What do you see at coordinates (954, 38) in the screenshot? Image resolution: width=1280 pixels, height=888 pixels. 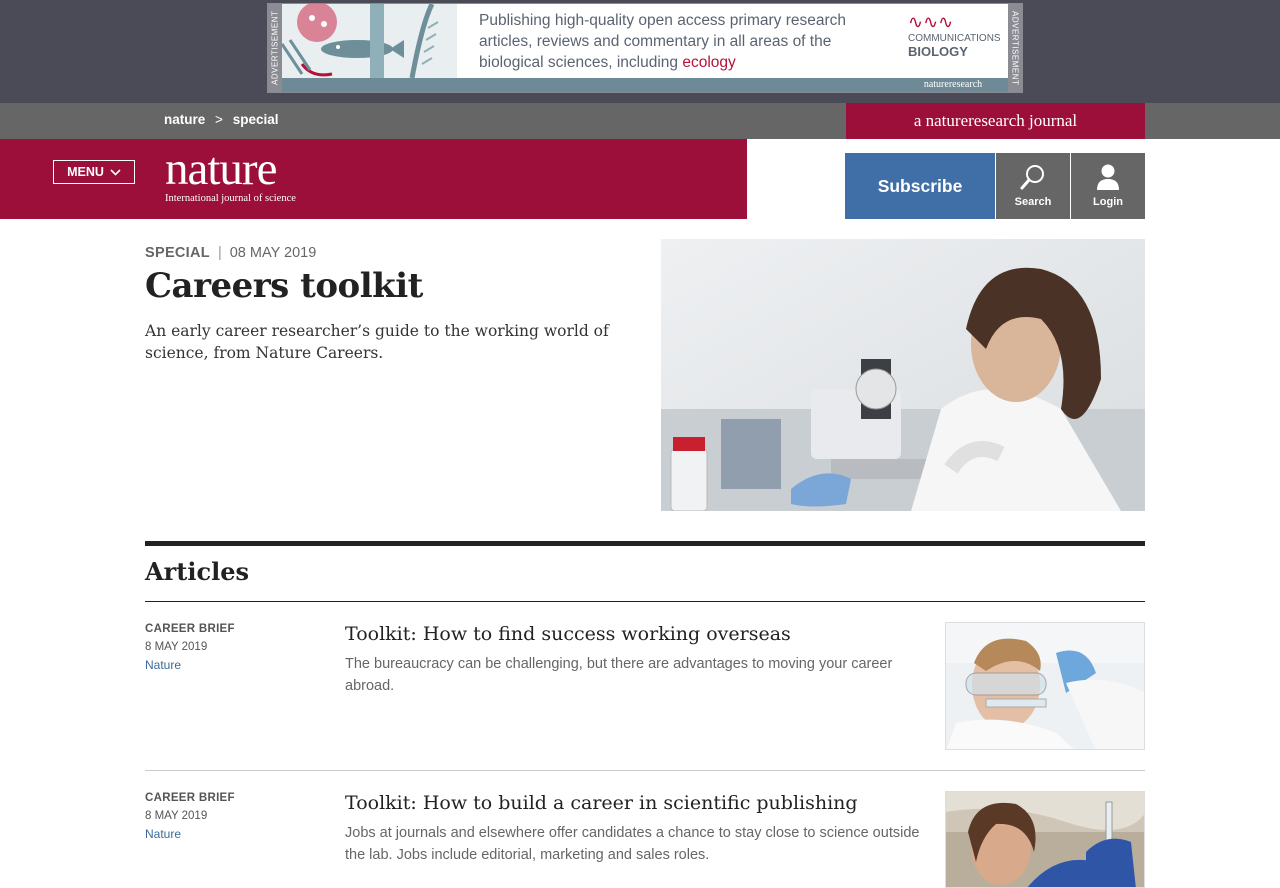 I see `logo-line1: COMMUNICATIONS` at bounding box center [954, 38].